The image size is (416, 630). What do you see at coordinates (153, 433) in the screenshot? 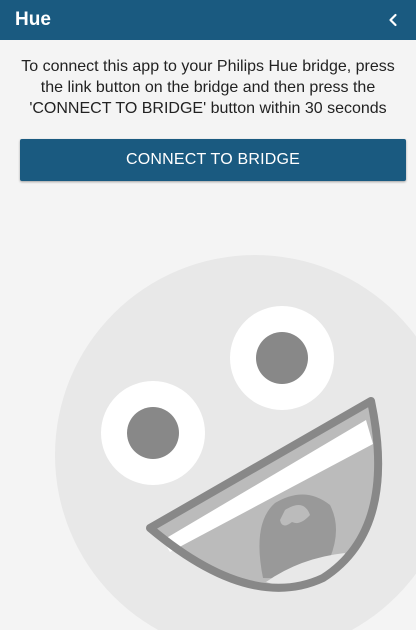
I see `left-eye-pupil` at bounding box center [153, 433].